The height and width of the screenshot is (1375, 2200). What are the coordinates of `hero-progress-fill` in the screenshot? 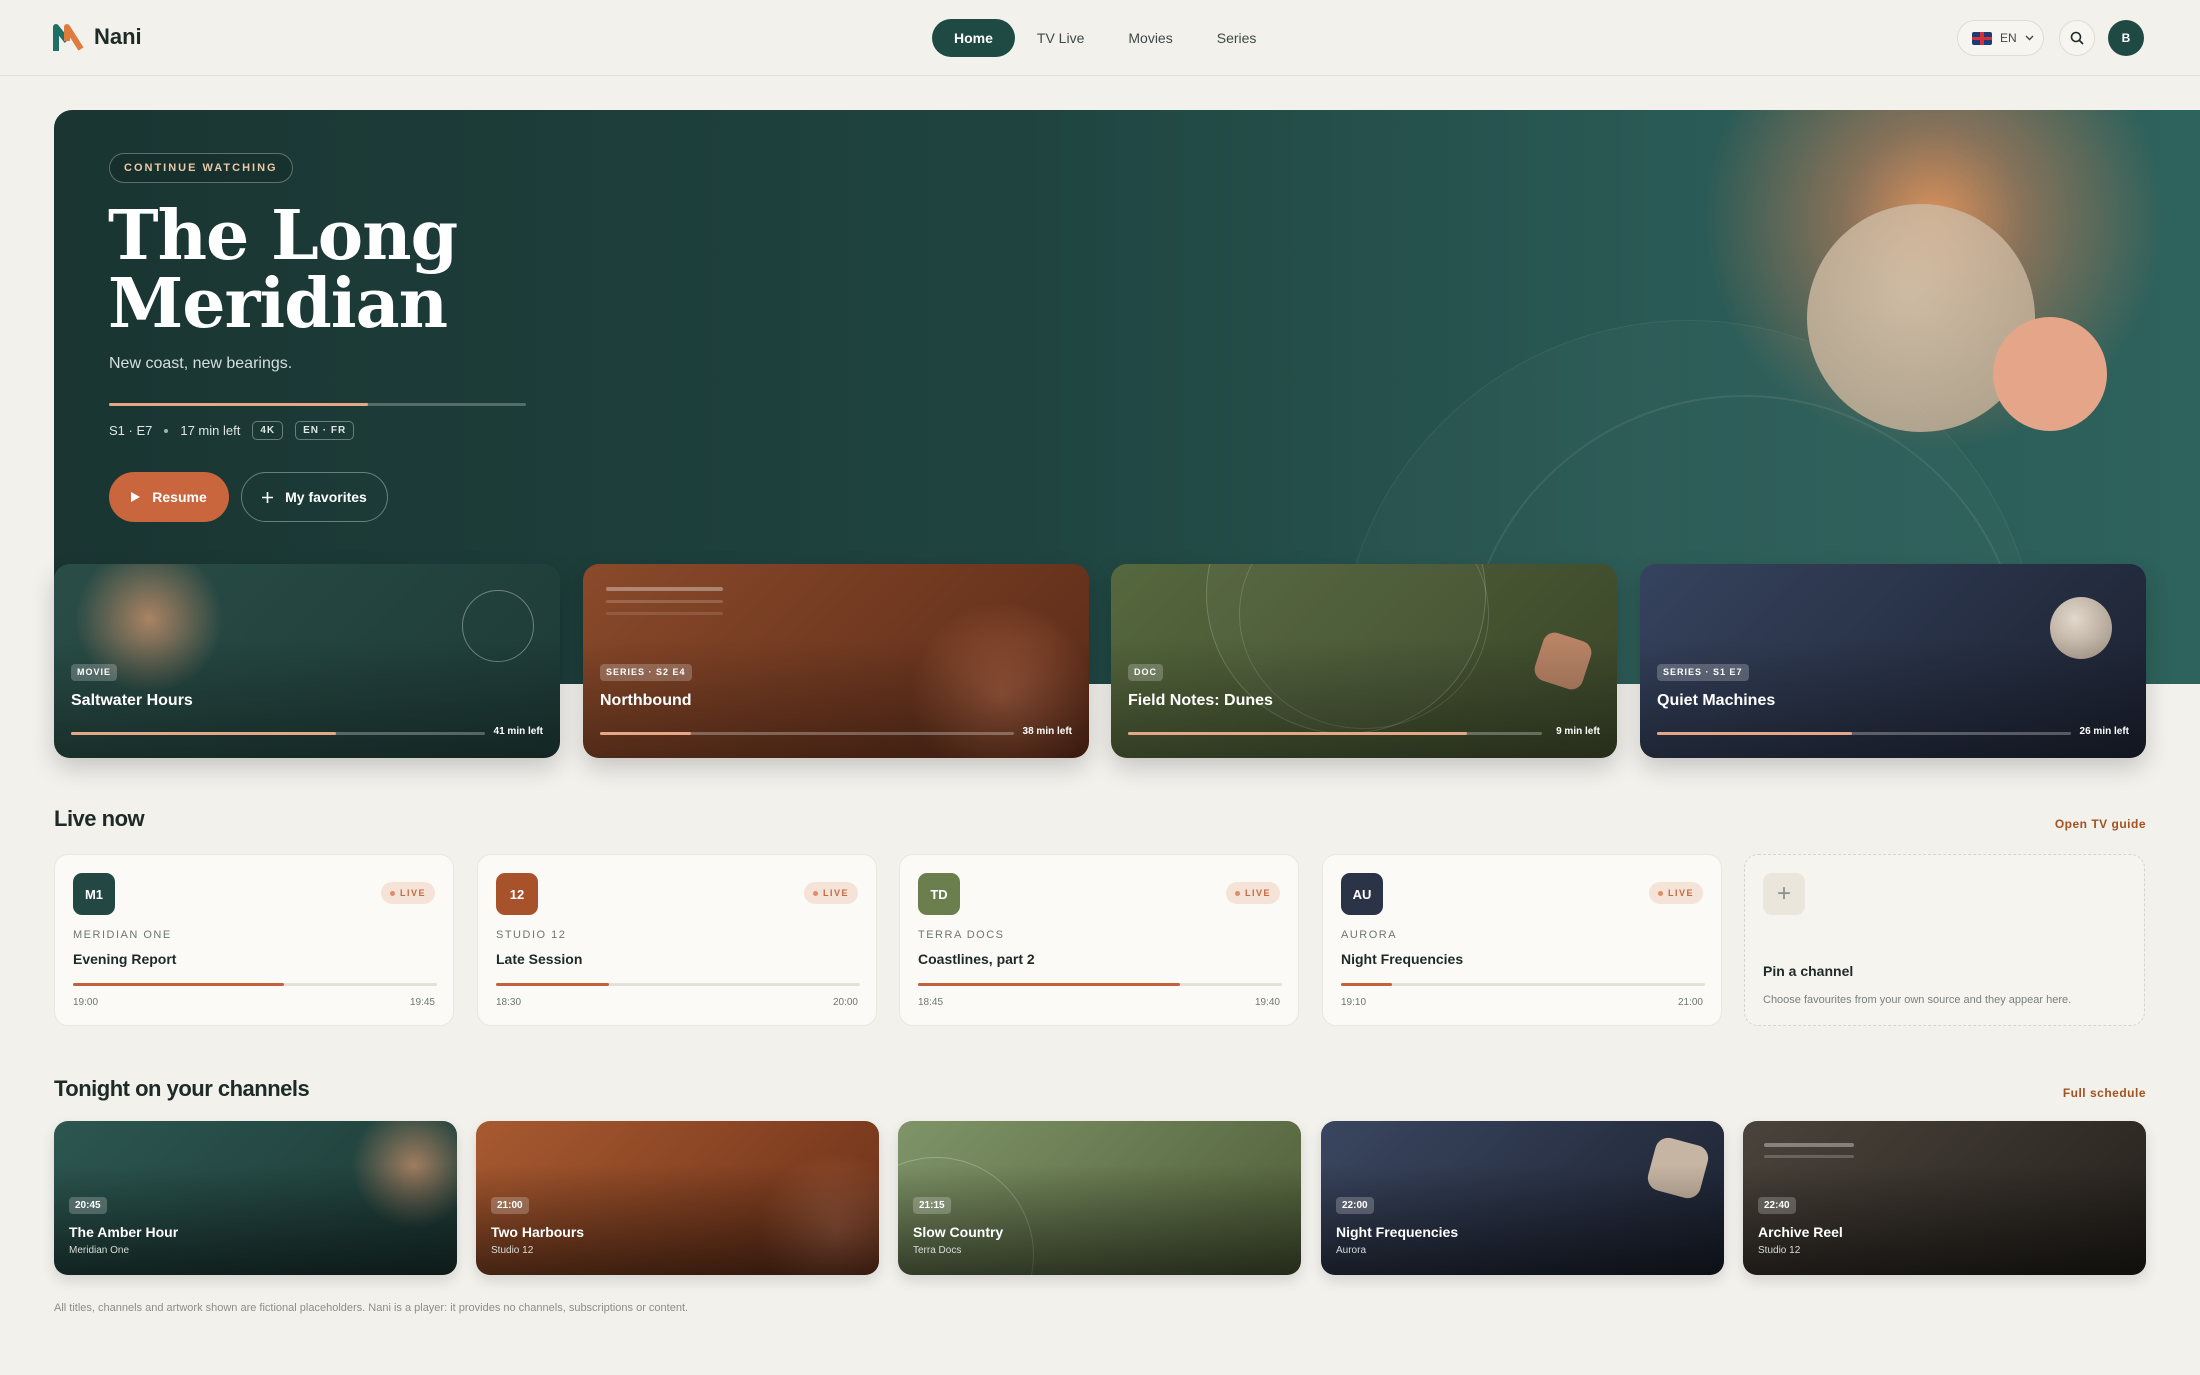 It's located at (238, 404).